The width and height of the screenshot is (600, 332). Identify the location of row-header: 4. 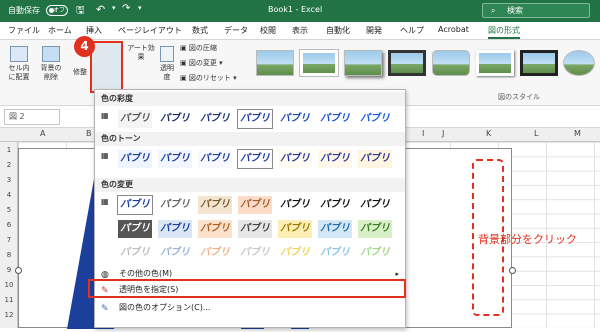
(9, 195).